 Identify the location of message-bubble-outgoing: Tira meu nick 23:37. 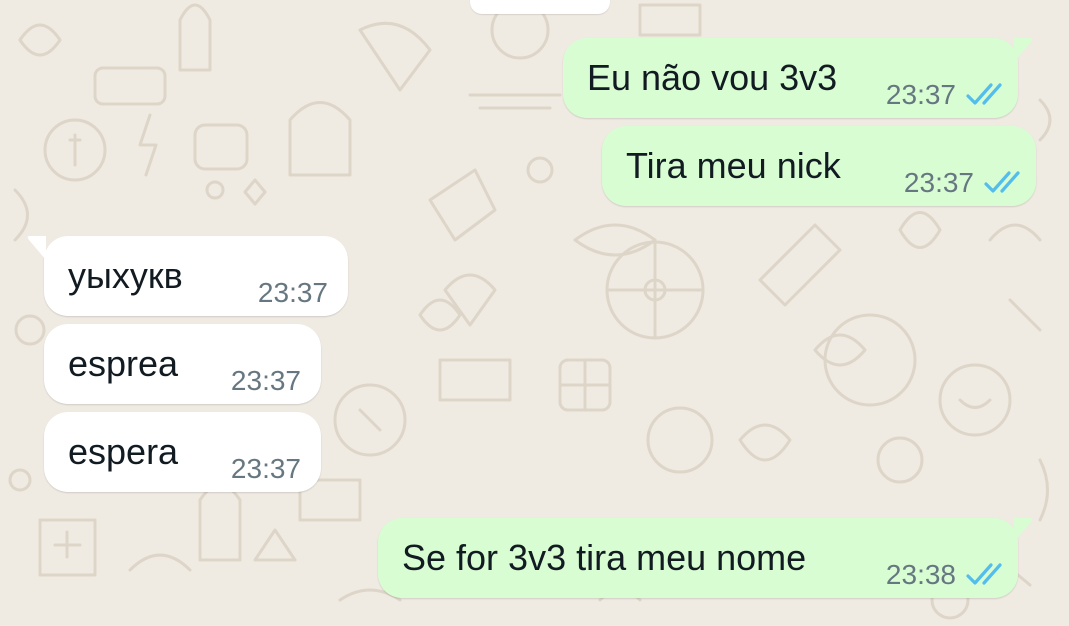
(819, 166).